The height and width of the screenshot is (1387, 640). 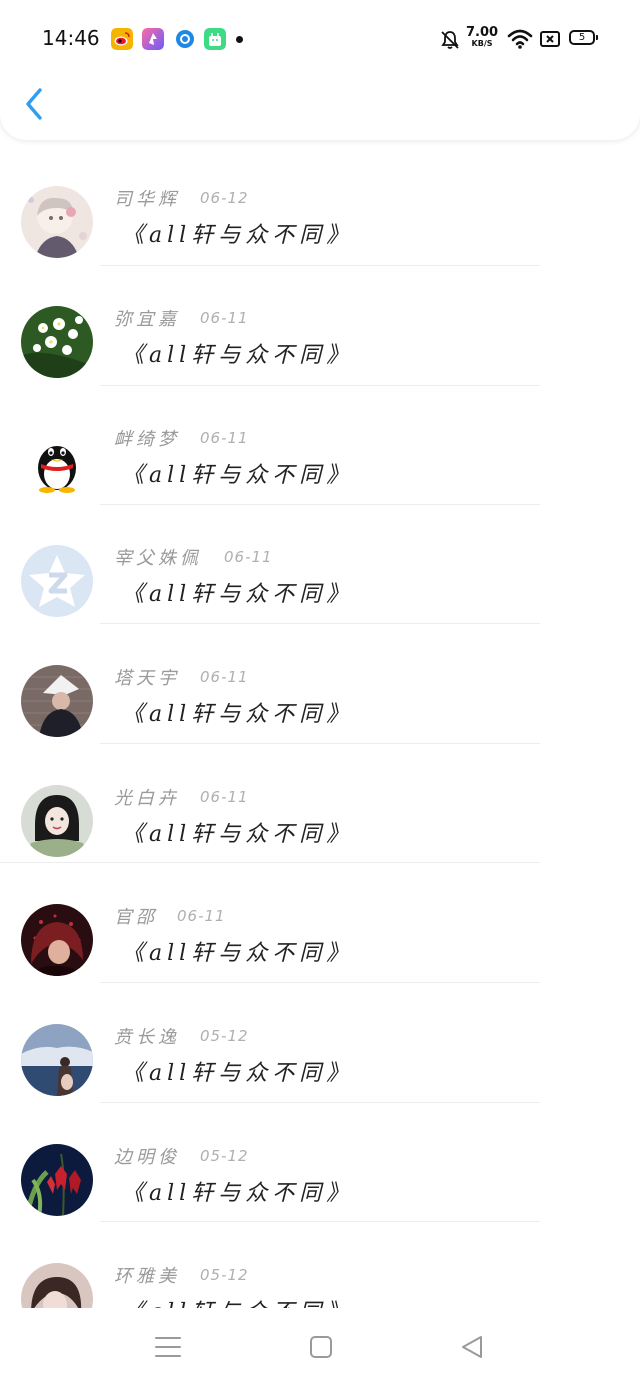 What do you see at coordinates (147, 1037) in the screenshot?
I see `author-name: 贲长逸` at bounding box center [147, 1037].